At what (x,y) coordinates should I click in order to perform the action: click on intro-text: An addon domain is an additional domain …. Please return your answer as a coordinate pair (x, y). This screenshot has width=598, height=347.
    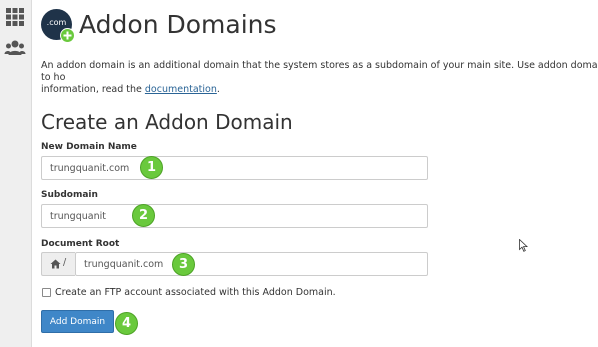
    Looking at the image, I should click on (319, 78).